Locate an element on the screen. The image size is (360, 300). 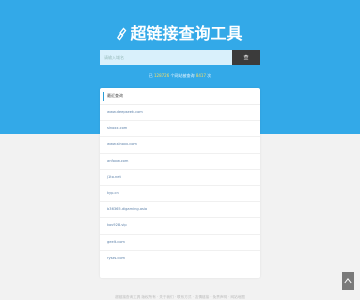
recent-link: anfoxw.com is located at coordinates (183, 161).